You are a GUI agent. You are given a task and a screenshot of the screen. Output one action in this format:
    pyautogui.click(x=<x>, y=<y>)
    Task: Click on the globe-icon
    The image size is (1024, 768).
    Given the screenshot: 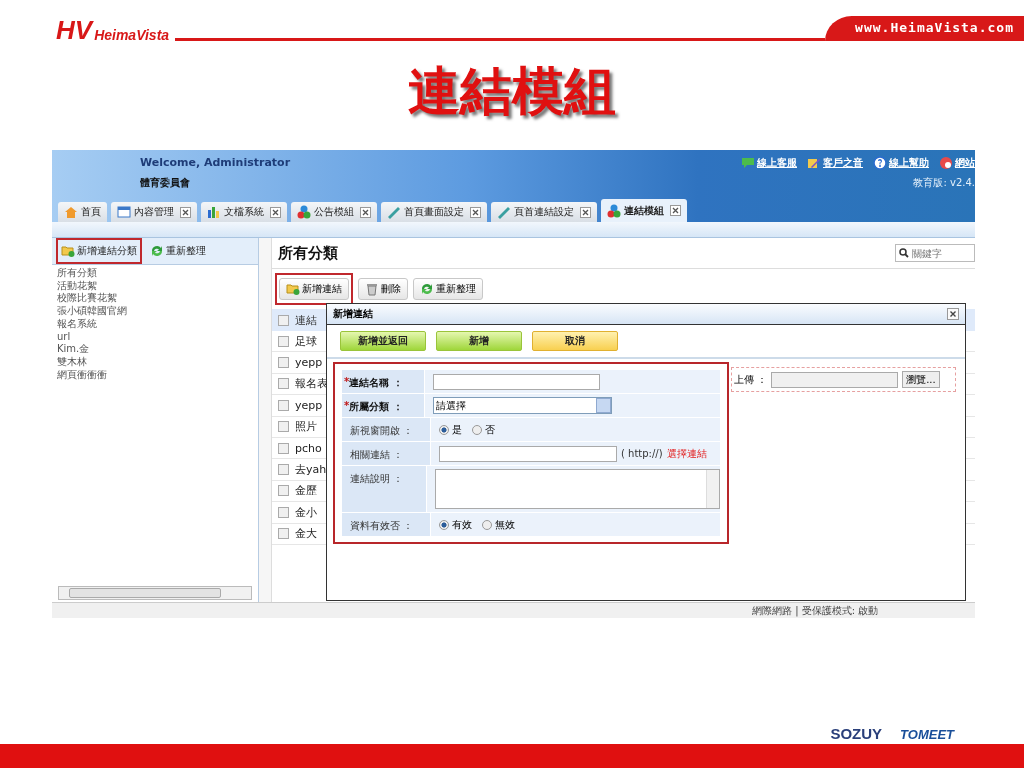 What is the action you would take?
    pyautogui.click(x=946, y=163)
    